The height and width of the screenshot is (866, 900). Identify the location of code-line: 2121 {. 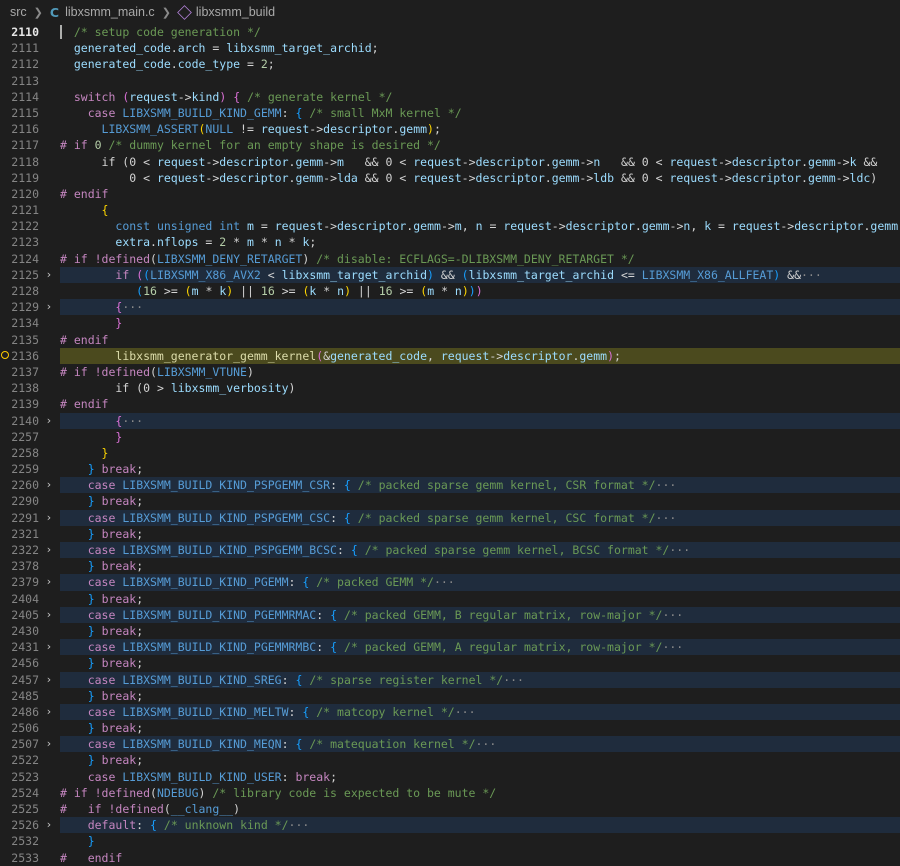
(450, 210).